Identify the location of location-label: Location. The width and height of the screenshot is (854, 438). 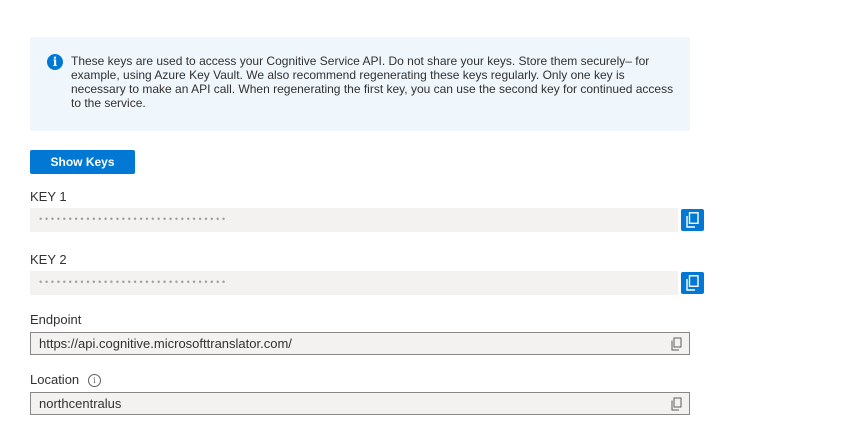
(55, 379).